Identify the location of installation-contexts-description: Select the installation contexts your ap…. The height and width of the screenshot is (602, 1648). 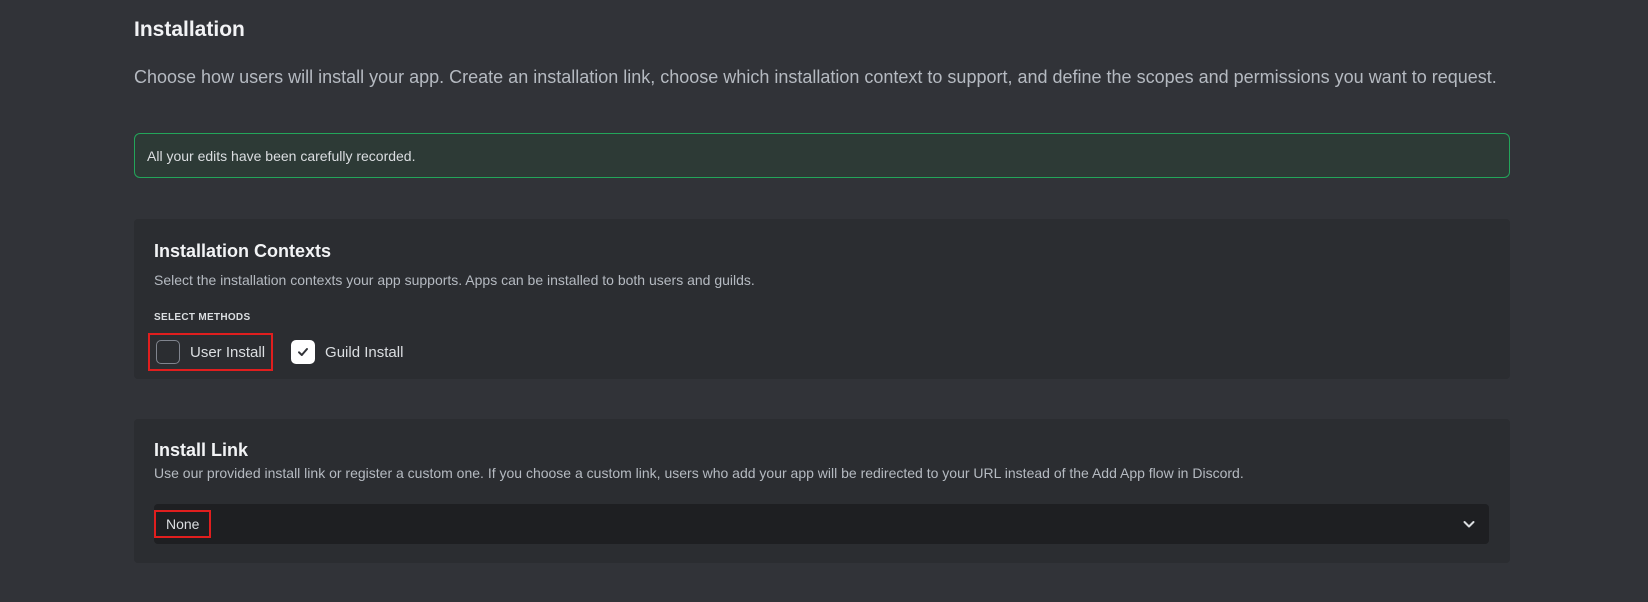
(454, 280).